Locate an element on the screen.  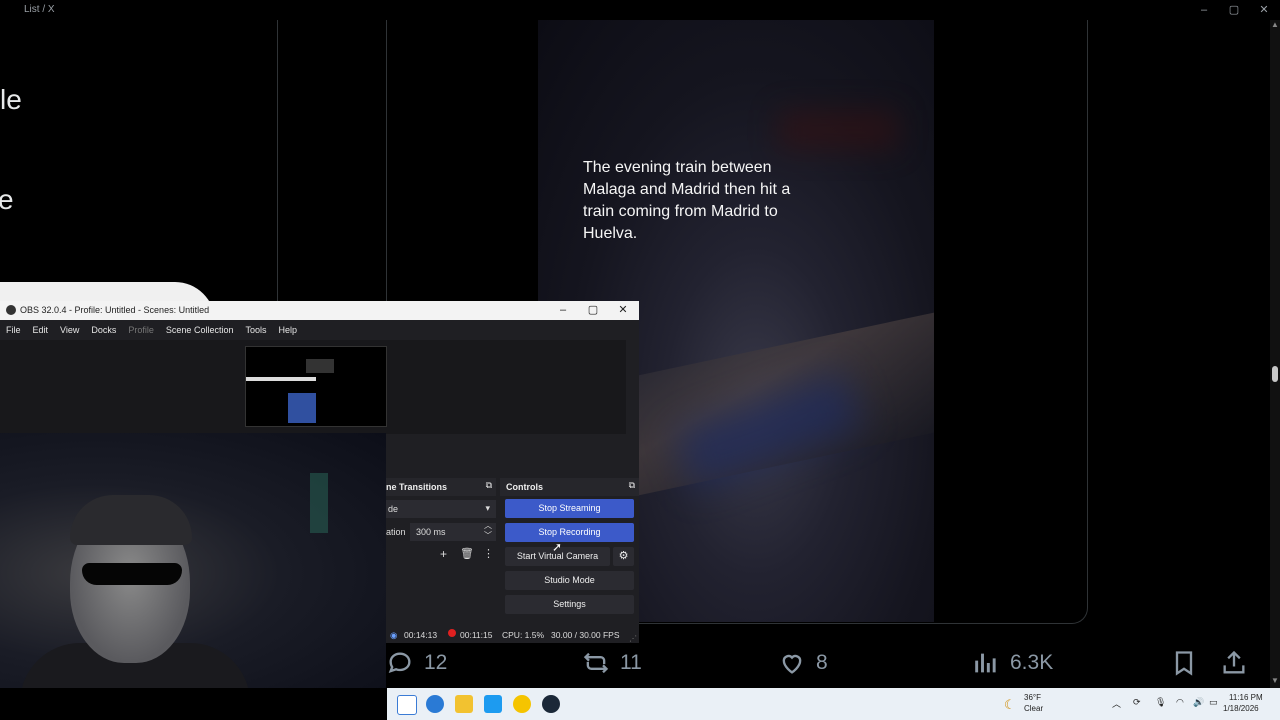
scrollbar is located at coordinates (1275, 354).